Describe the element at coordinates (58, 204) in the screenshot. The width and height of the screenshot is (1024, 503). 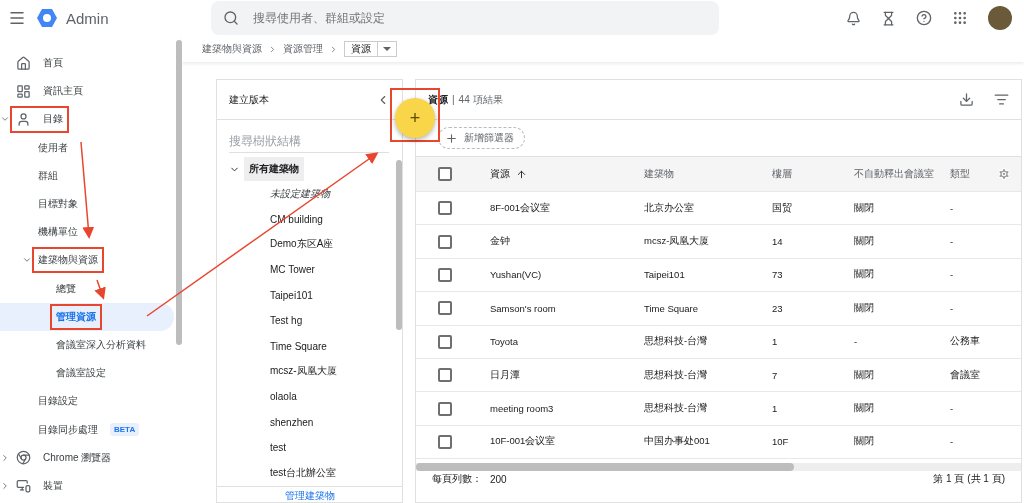
I see `sidebar-item: 目標對象` at that location.